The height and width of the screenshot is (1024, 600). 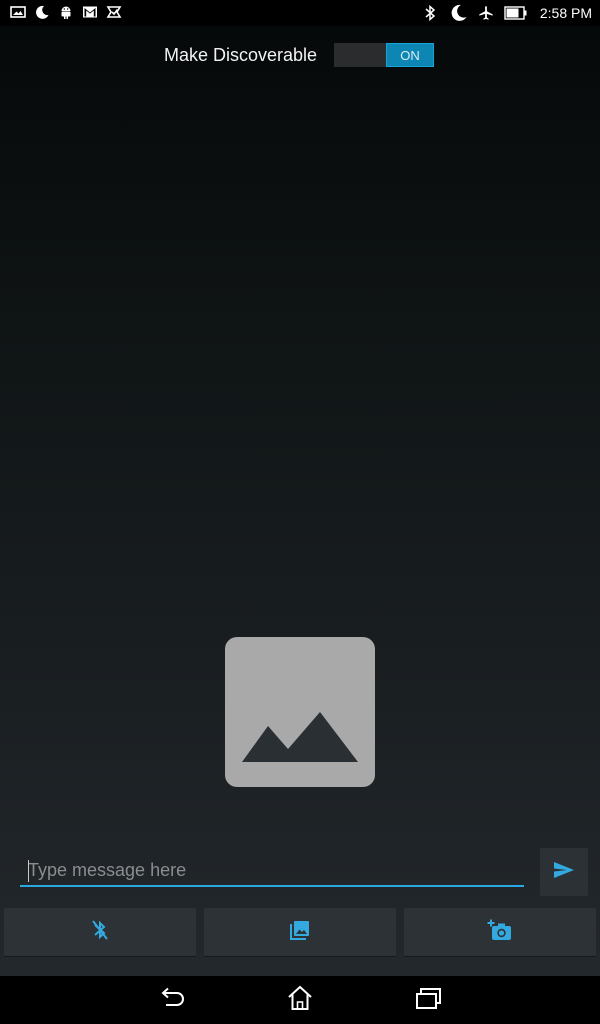 What do you see at coordinates (300, 13) in the screenshot?
I see `status-bar: 2:58 PM` at bounding box center [300, 13].